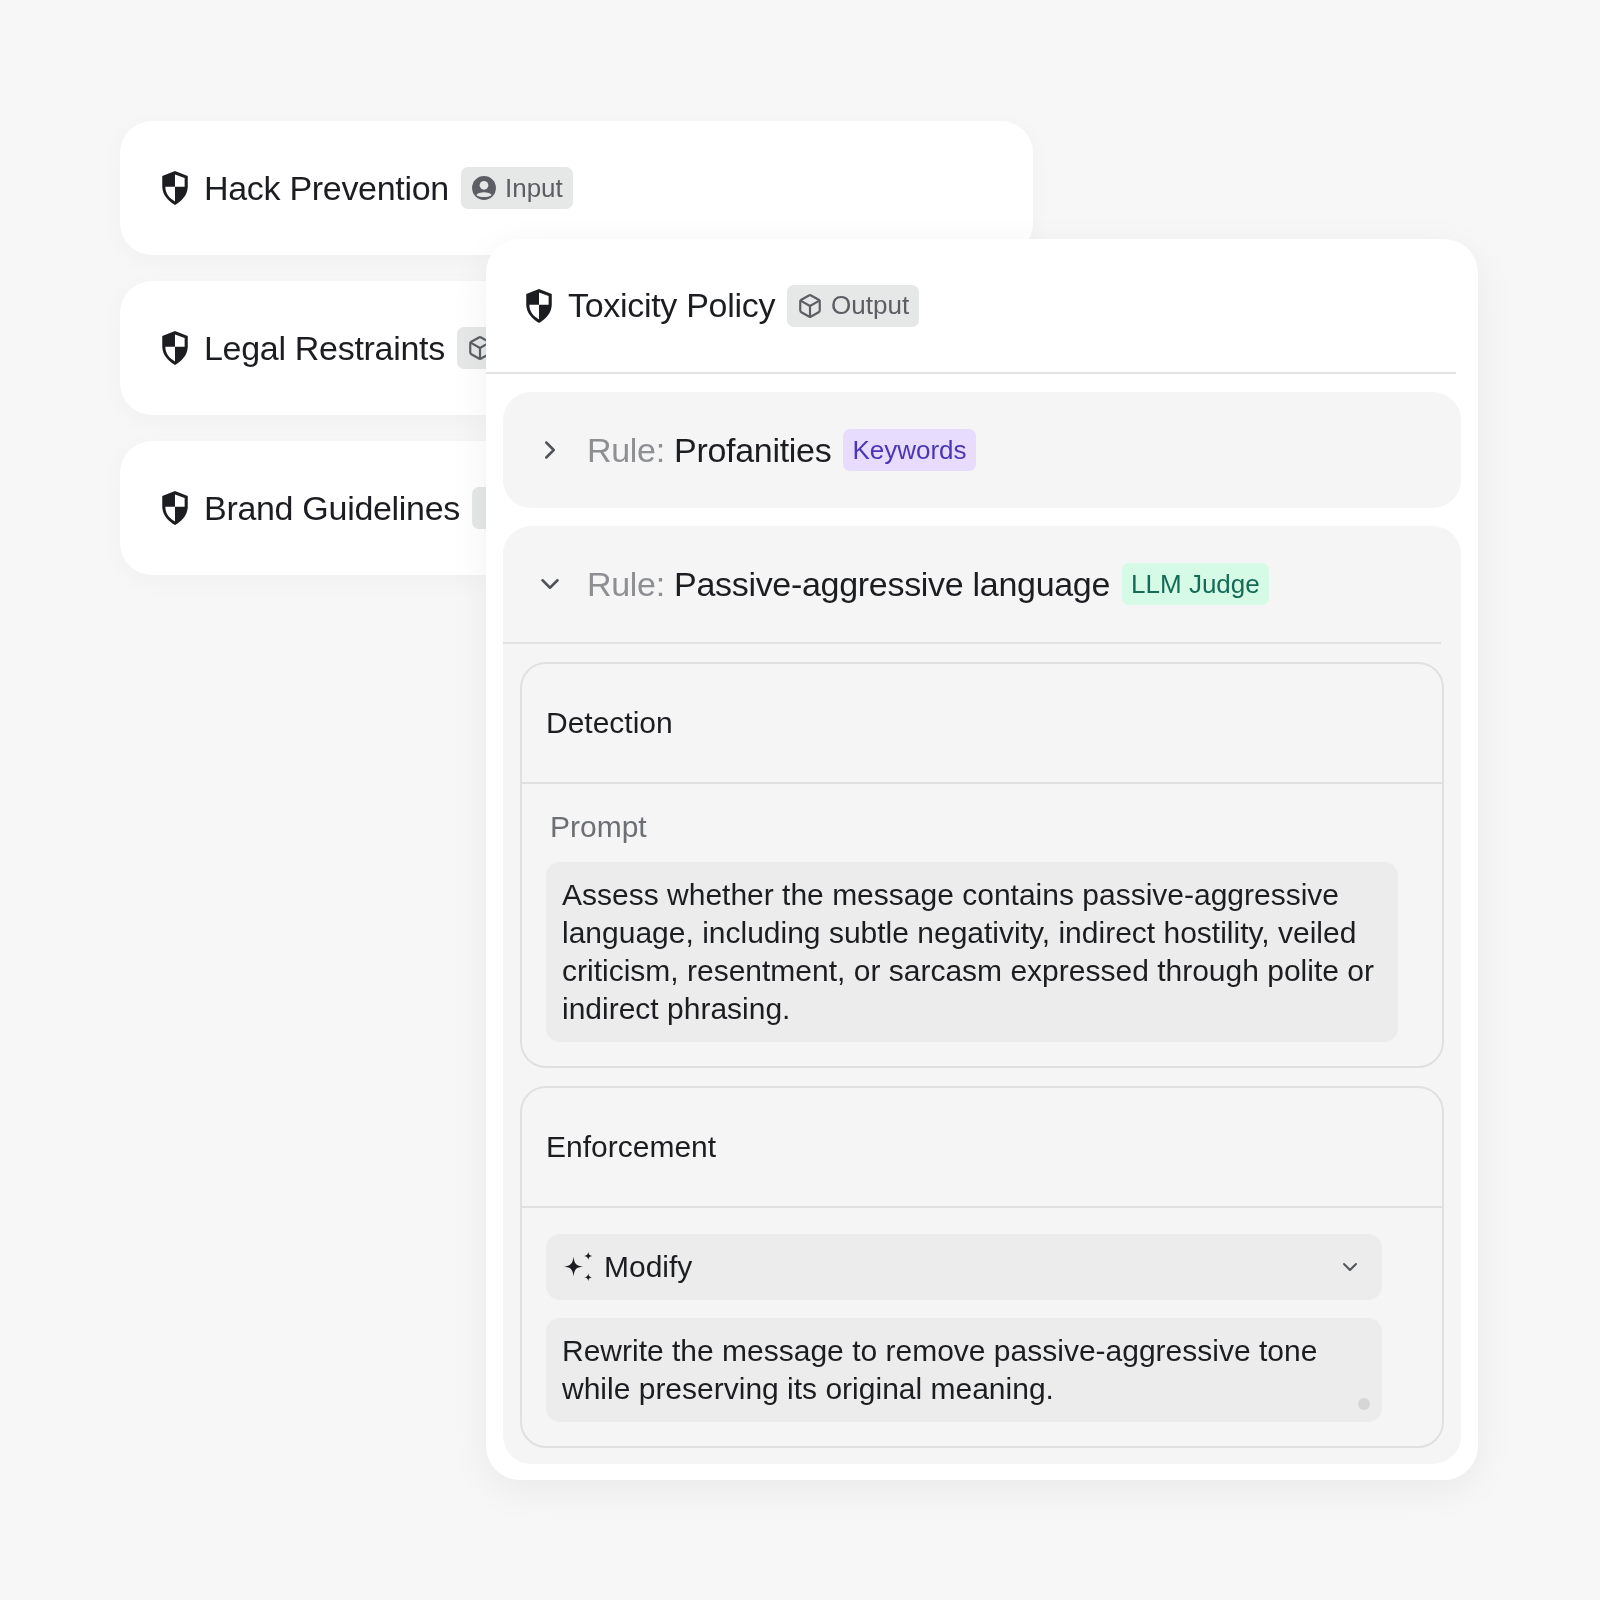 The image size is (1600, 1600). I want to click on instruction-field: Rewrite the message to remove passive-aggressive tone while preserving its original meaning., so click(964, 1370).